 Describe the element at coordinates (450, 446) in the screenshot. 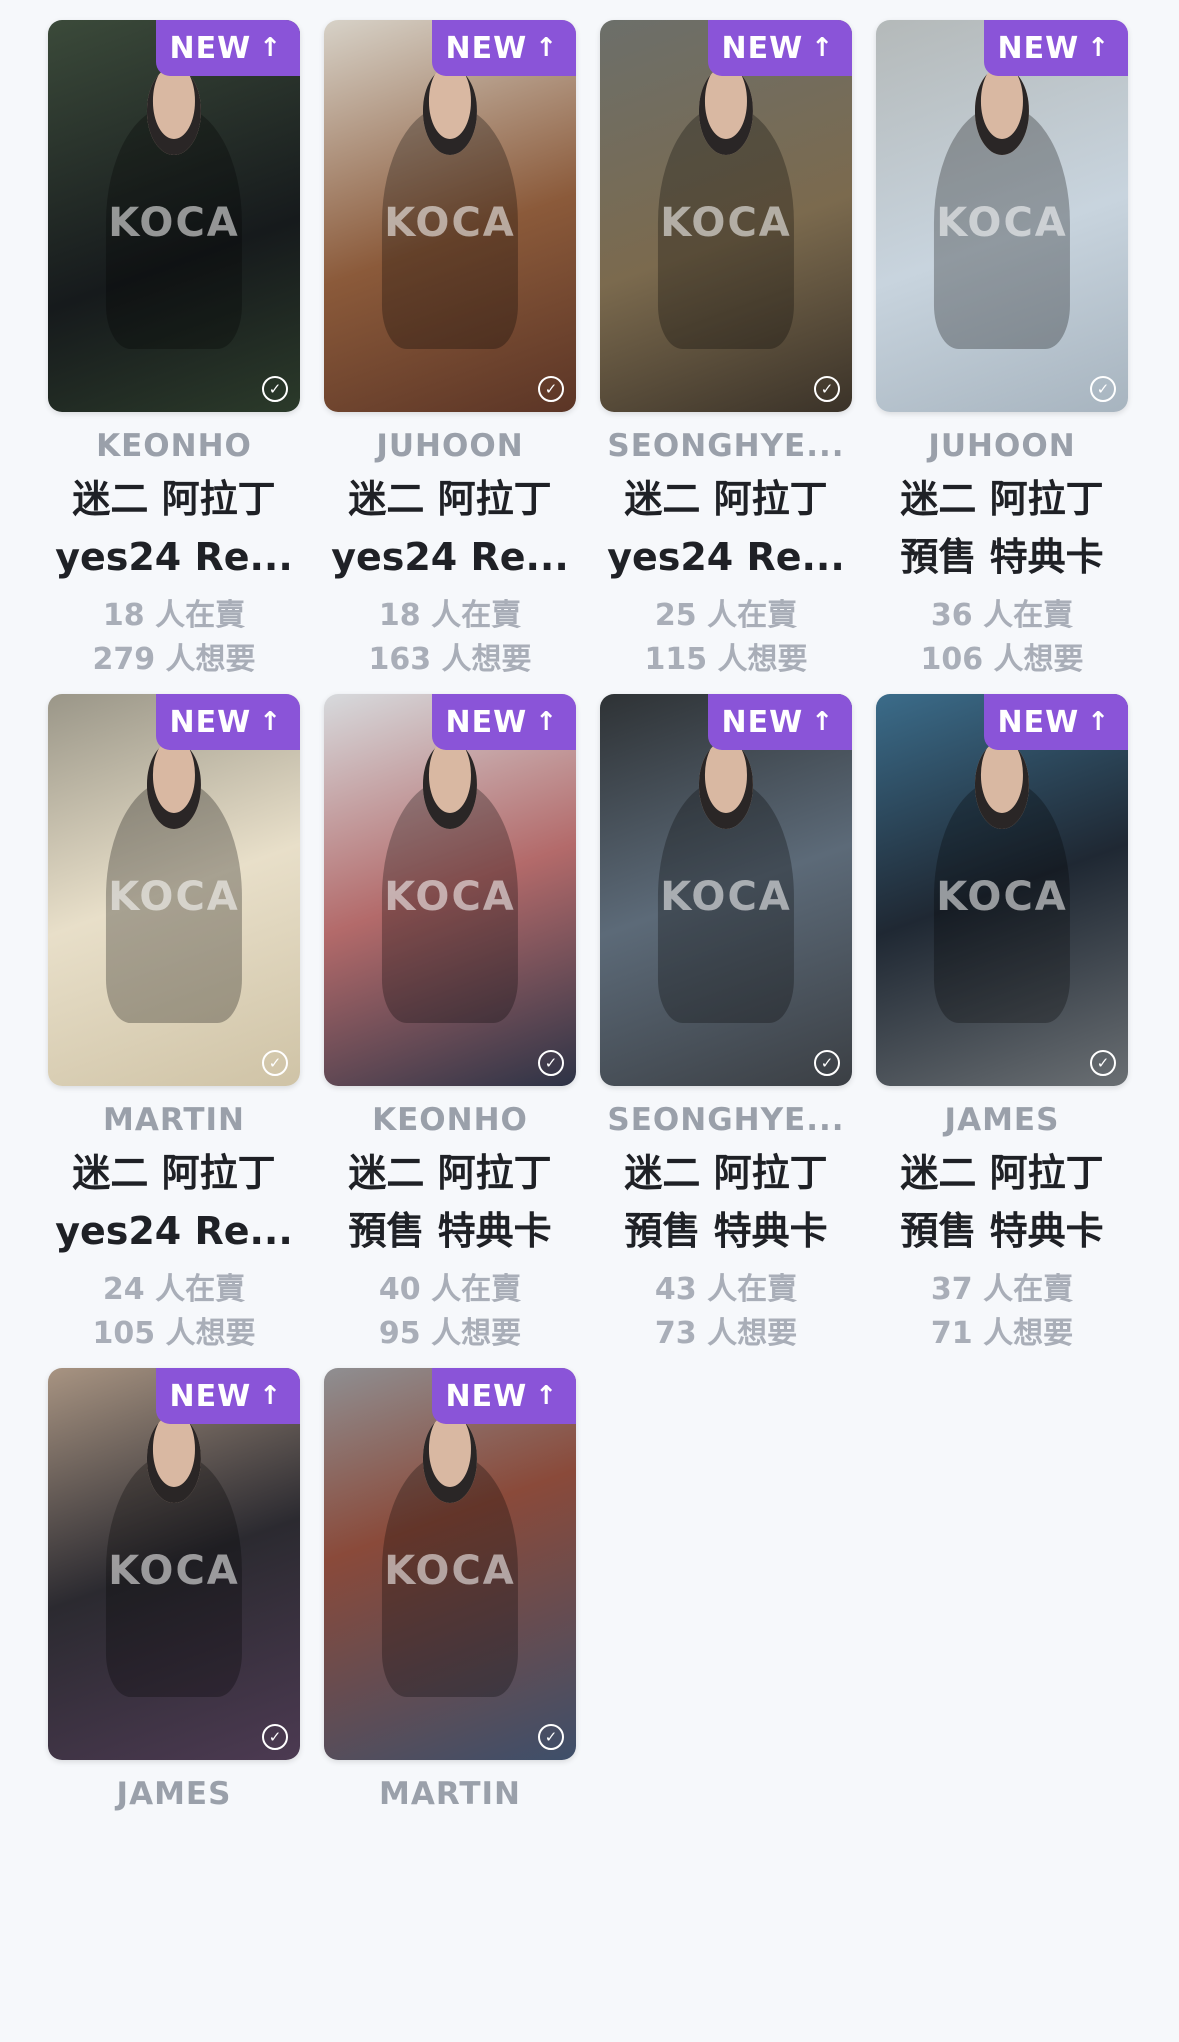

I see `member-name: JUHOON` at that location.